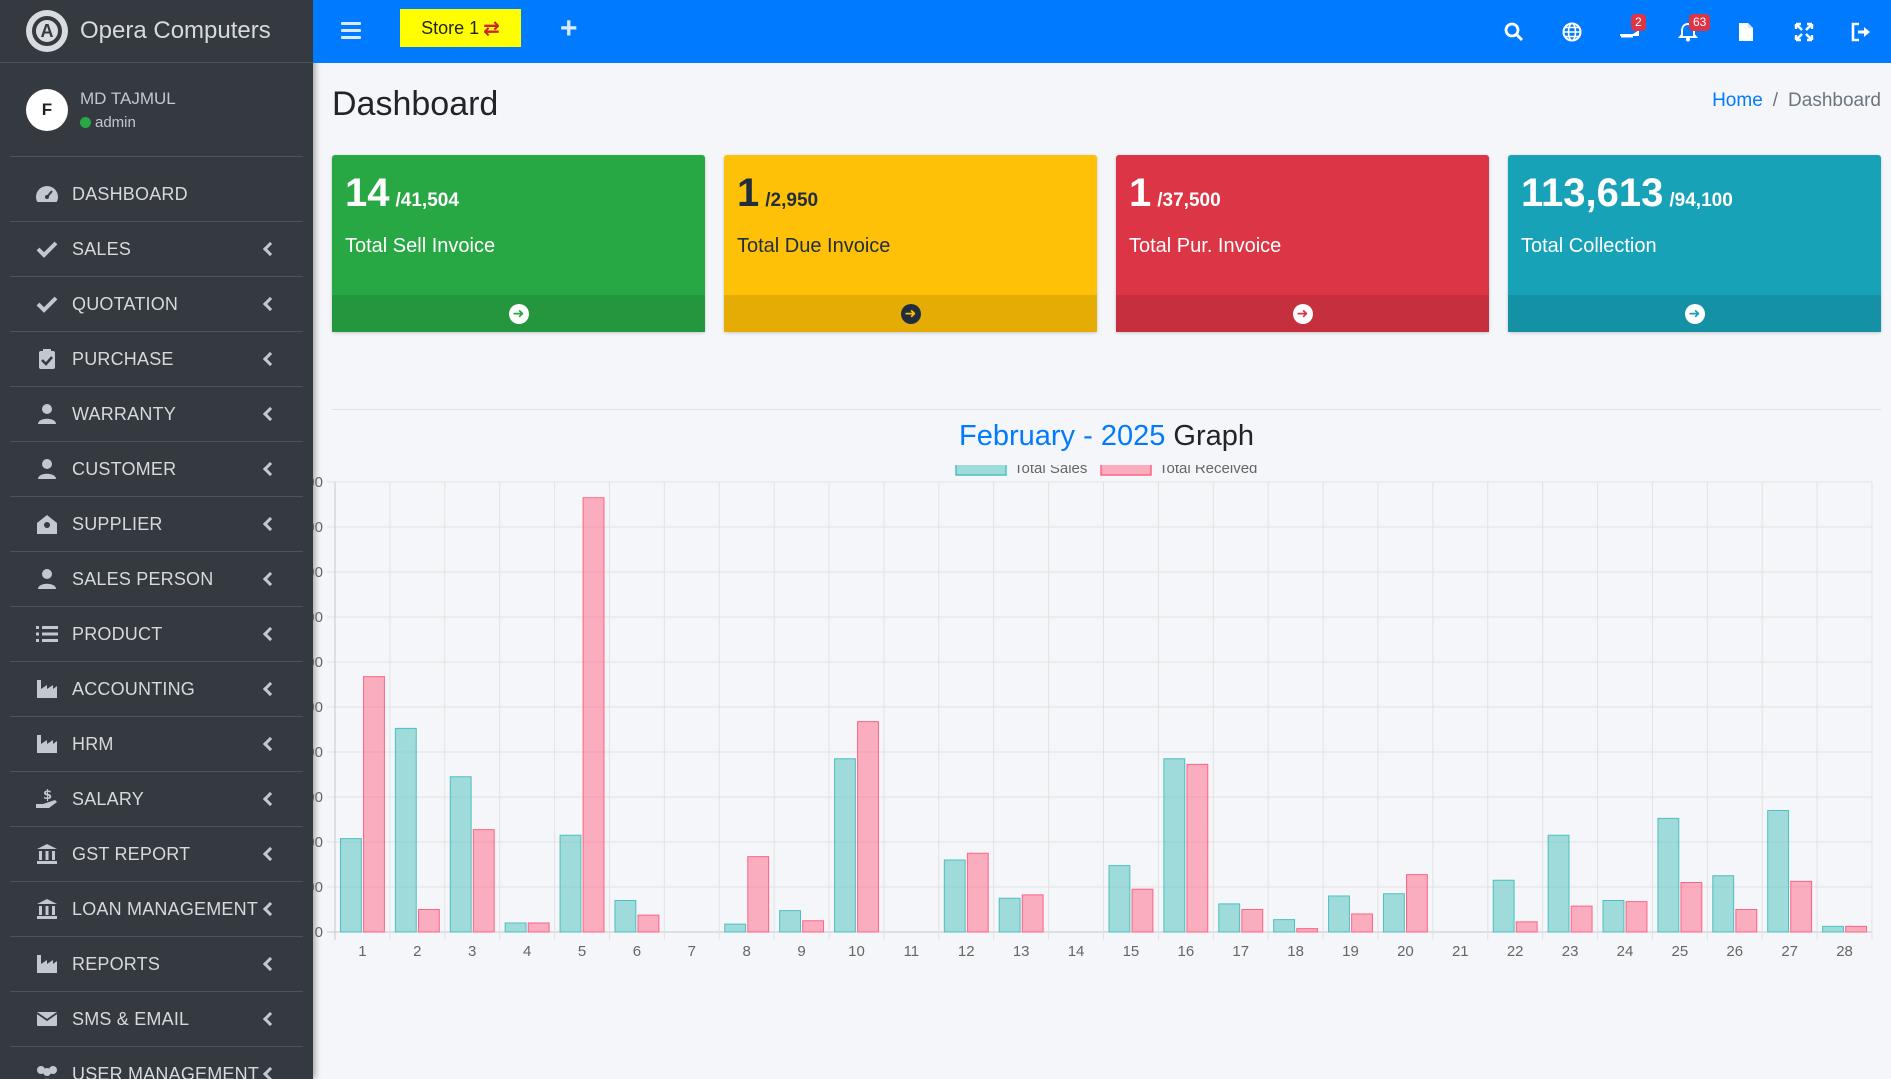  What do you see at coordinates (801, 951) in the screenshot?
I see `x-tick-label: 9` at bounding box center [801, 951].